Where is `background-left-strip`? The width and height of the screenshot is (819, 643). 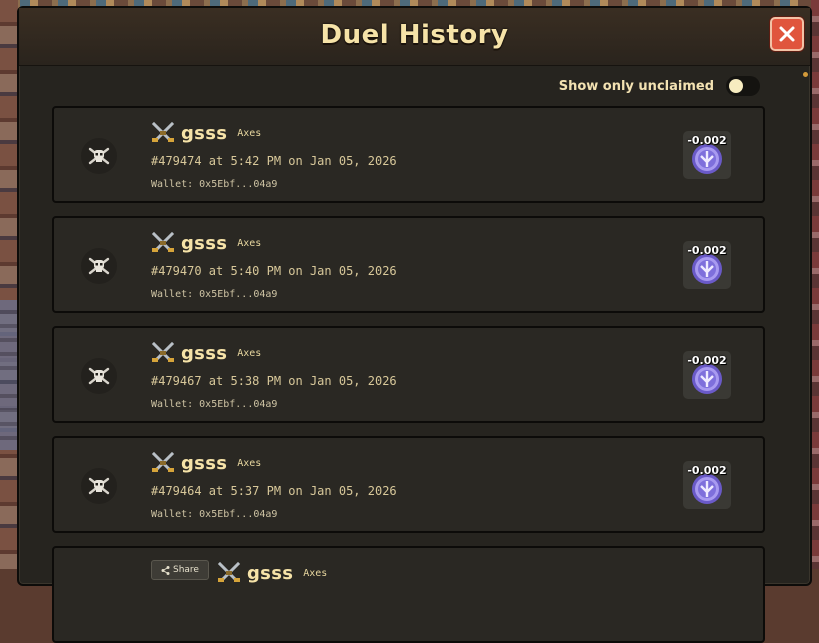
background-left-strip is located at coordinates (9, 284).